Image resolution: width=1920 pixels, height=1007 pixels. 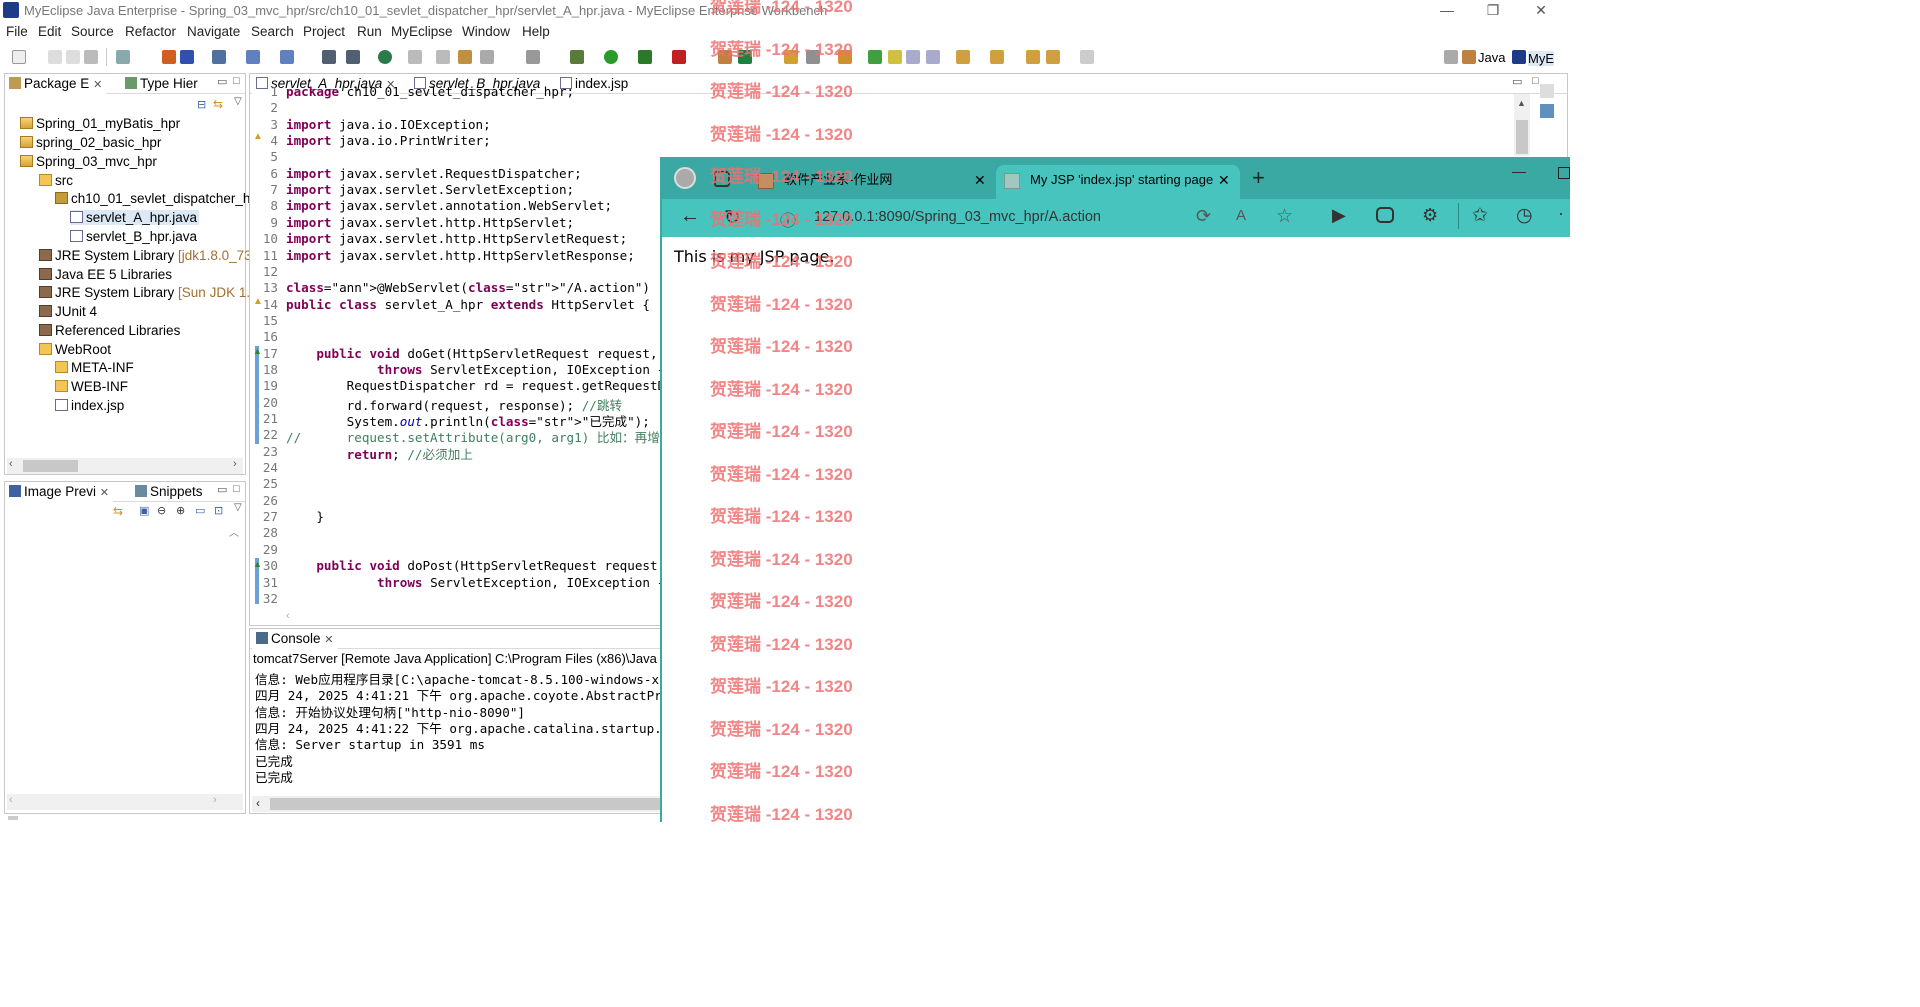 What do you see at coordinates (272, 31) in the screenshot?
I see `menu-search: Search` at bounding box center [272, 31].